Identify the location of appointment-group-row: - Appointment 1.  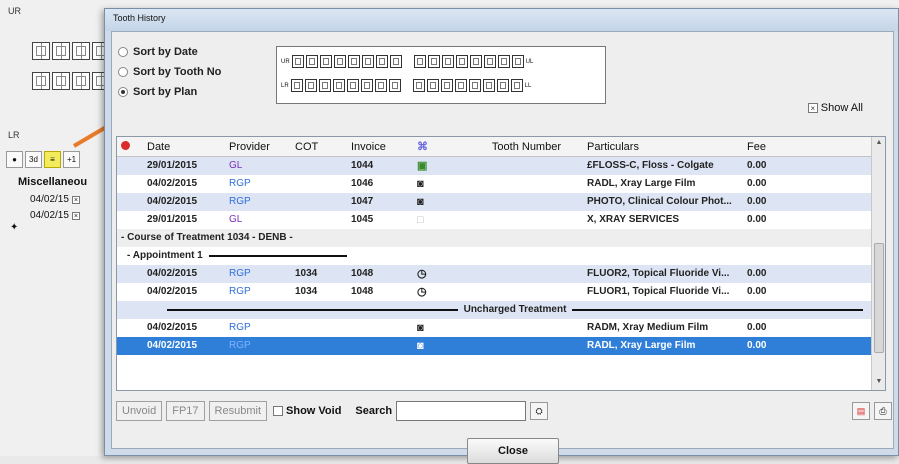
(501, 256).